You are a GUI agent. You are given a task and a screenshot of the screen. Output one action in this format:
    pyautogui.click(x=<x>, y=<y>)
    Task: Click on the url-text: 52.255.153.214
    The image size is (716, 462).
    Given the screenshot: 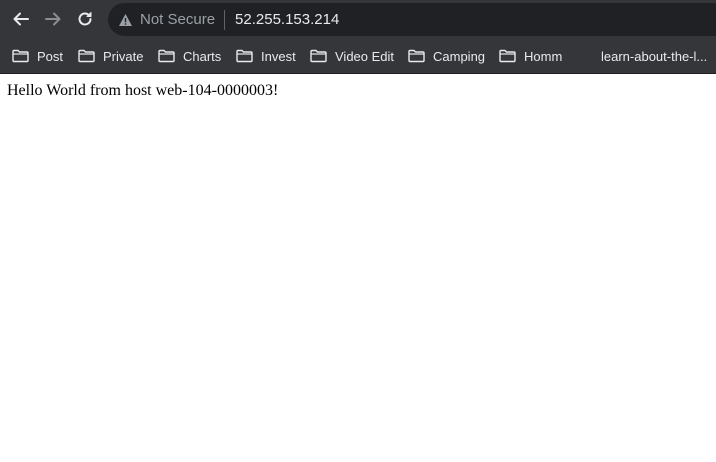 What is the action you would take?
    pyautogui.click(x=287, y=19)
    